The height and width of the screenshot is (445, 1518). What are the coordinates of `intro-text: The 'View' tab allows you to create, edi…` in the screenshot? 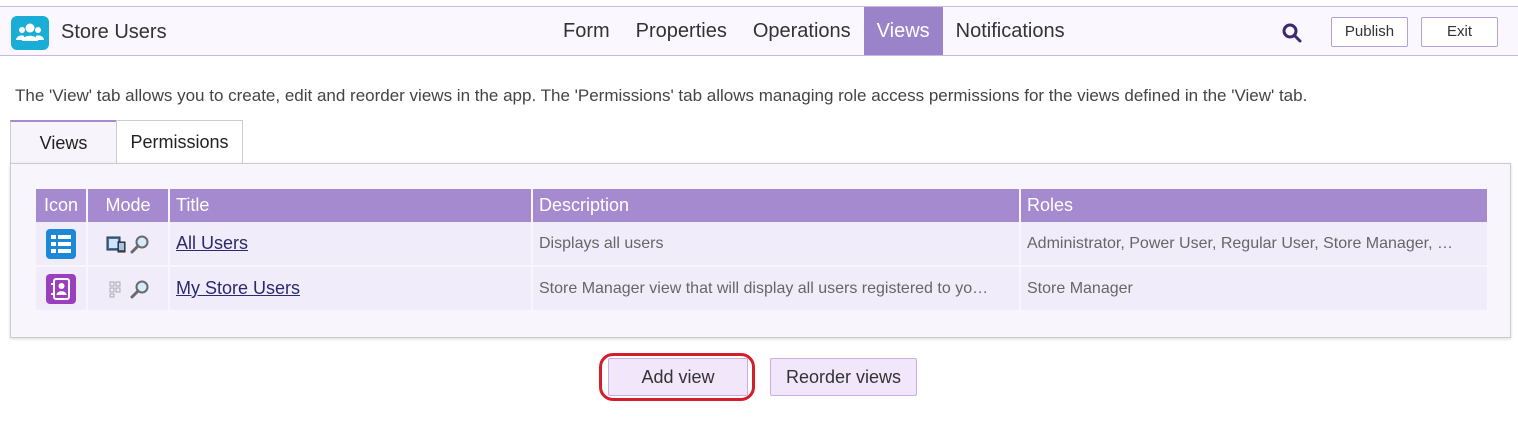 It's located at (661, 95).